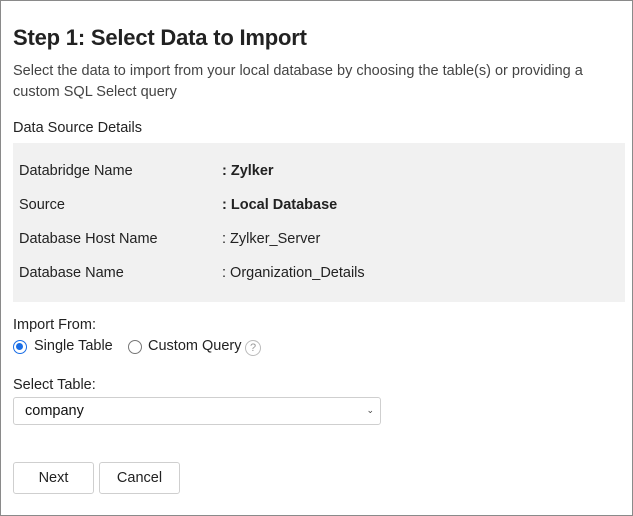 The width and height of the screenshot is (633, 516). What do you see at coordinates (293, 273) in the screenshot?
I see `detail-value: : Organization_Details` at bounding box center [293, 273].